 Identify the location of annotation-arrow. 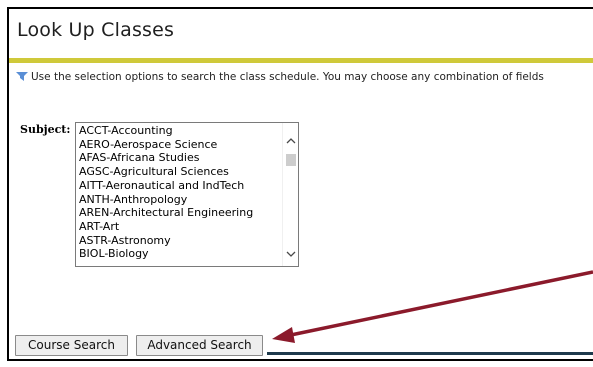
(432, 306).